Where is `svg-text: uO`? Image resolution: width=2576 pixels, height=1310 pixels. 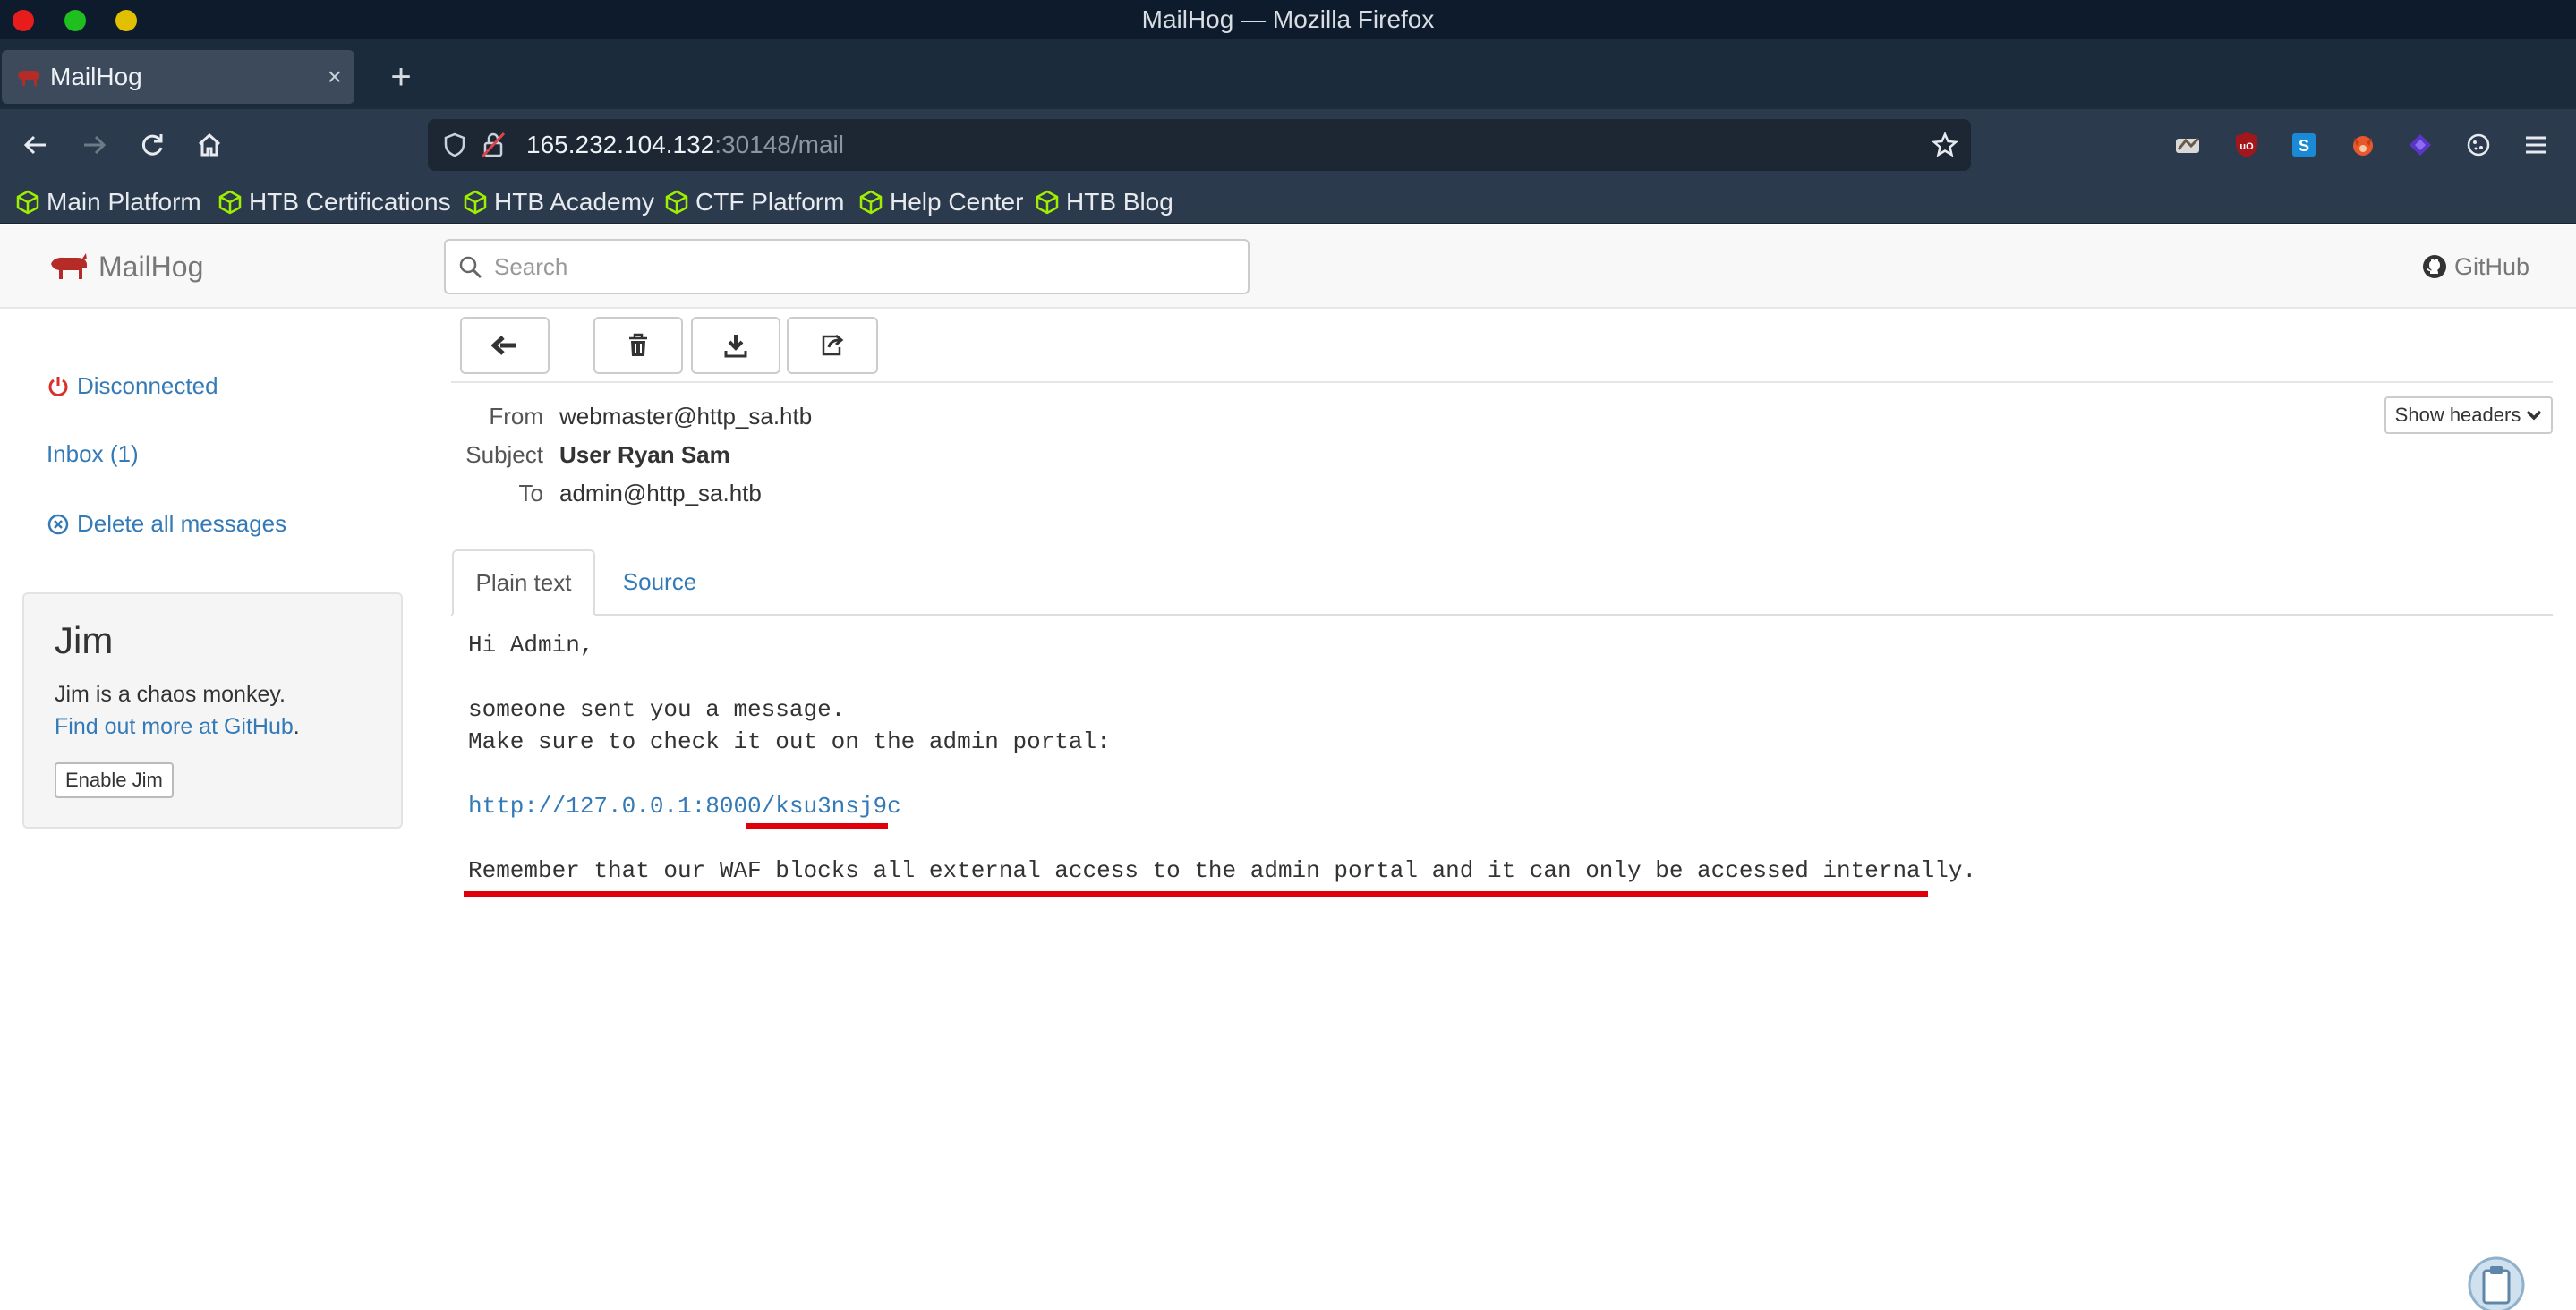 svg-text: uO is located at coordinates (2246, 146).